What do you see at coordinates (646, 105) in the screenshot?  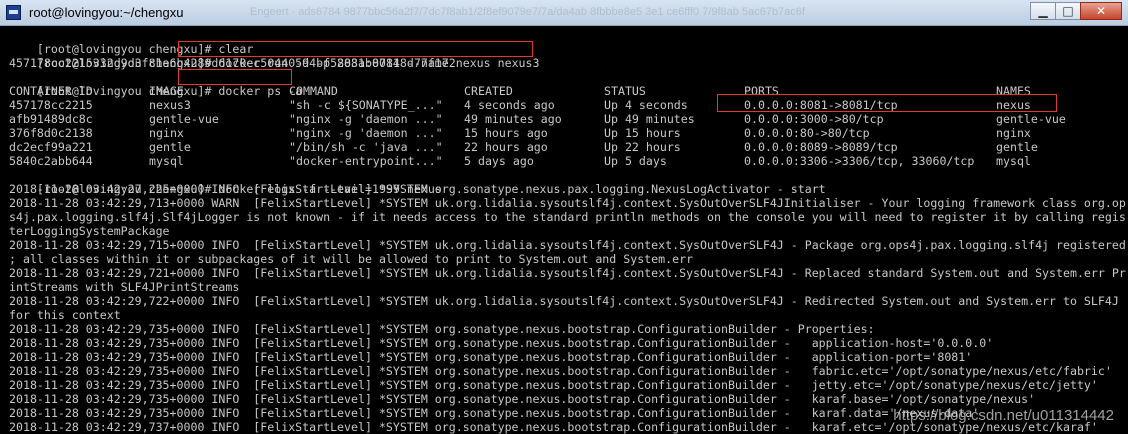 I see `cell-status: Up 4 seconds` at bounding box center [646, 105].